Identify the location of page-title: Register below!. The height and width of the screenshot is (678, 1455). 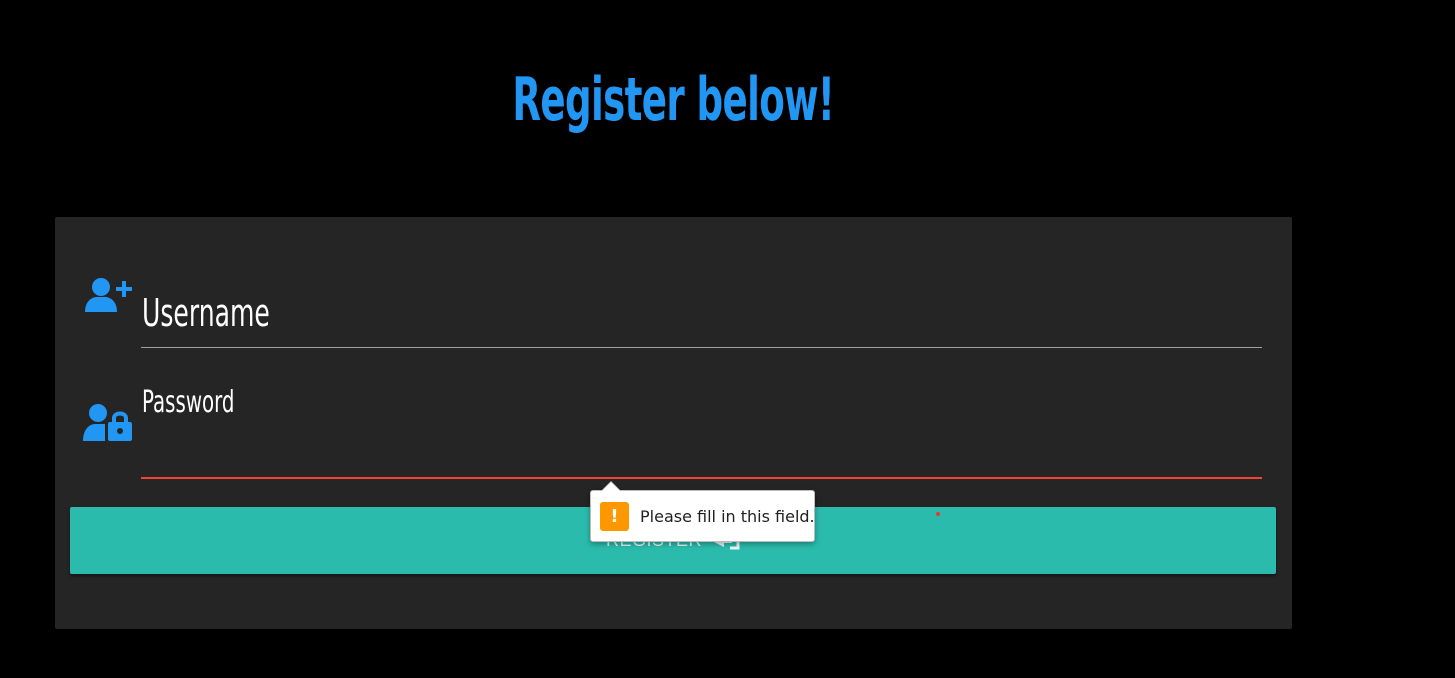
(673, 100).